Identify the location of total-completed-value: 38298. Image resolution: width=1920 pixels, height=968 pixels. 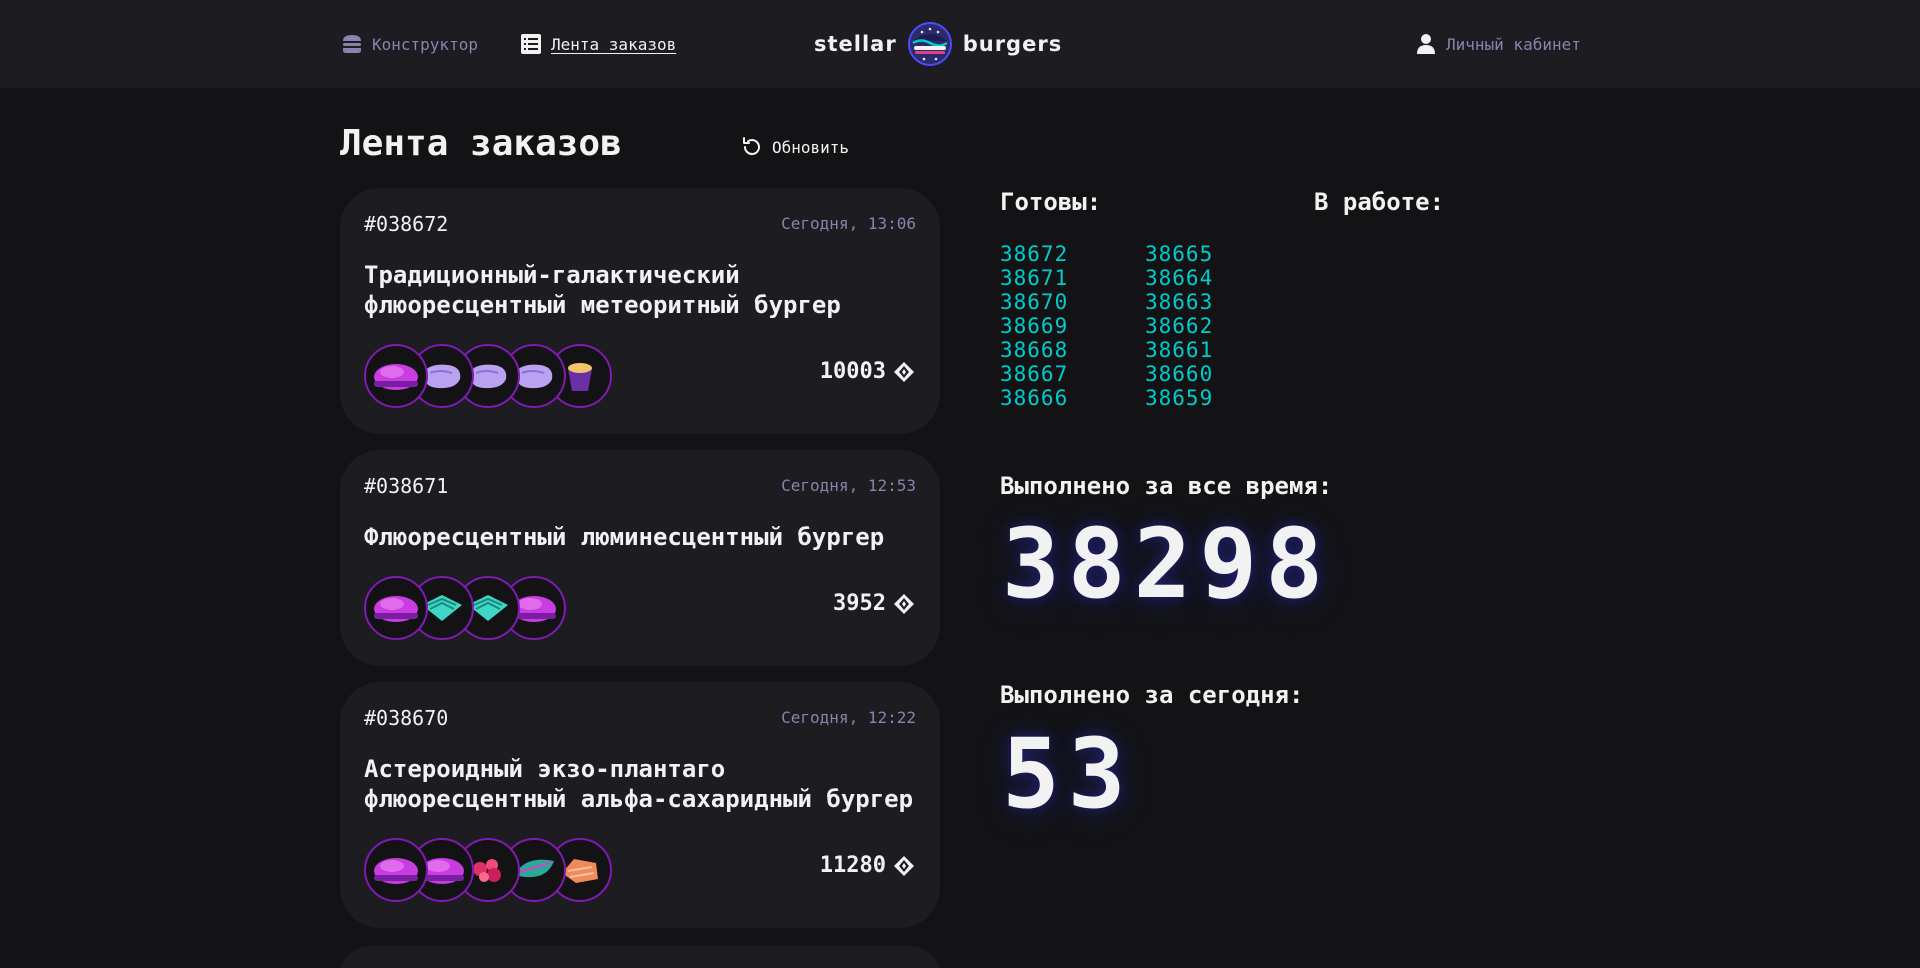
(1166, 564).